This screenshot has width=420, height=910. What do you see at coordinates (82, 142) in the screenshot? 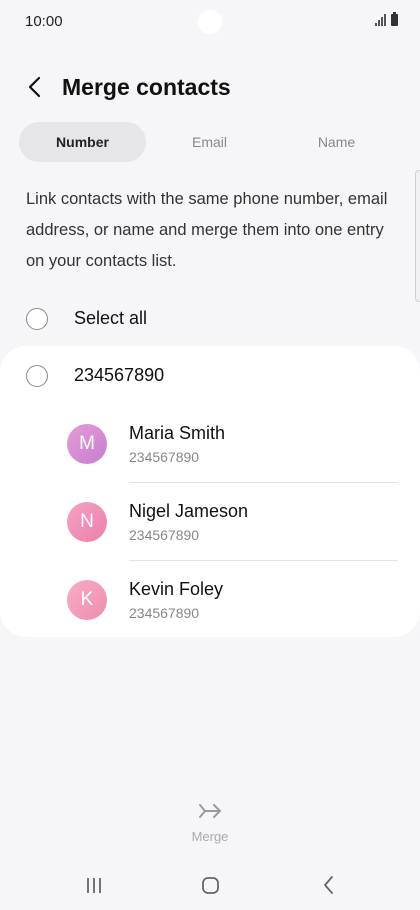
I see `tab-number: Number` at bounding box center [82, 142].